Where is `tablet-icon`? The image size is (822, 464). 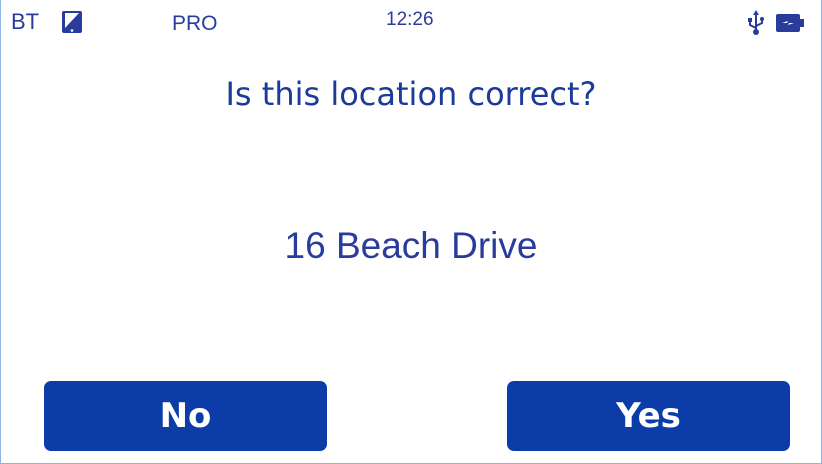
tablet-icon is located at coordinates (72, 22).